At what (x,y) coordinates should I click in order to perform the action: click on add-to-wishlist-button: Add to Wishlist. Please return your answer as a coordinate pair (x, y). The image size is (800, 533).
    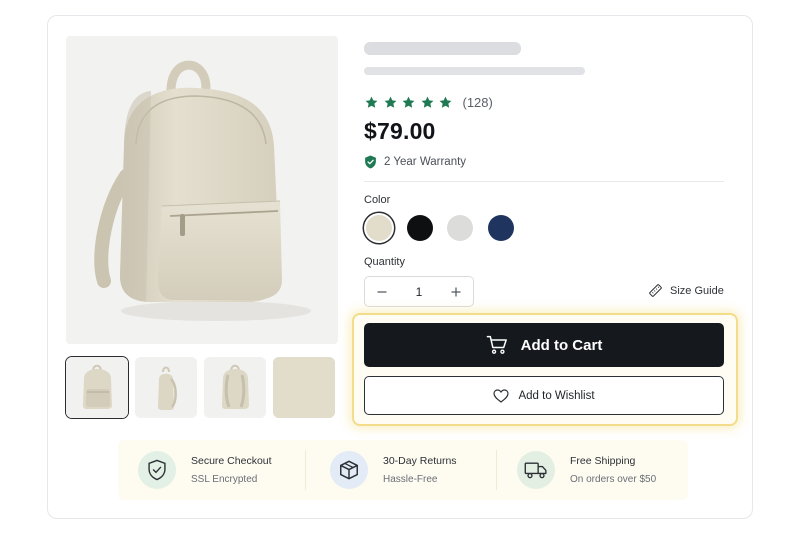
    Looking at the image, I should click on (544, 395).